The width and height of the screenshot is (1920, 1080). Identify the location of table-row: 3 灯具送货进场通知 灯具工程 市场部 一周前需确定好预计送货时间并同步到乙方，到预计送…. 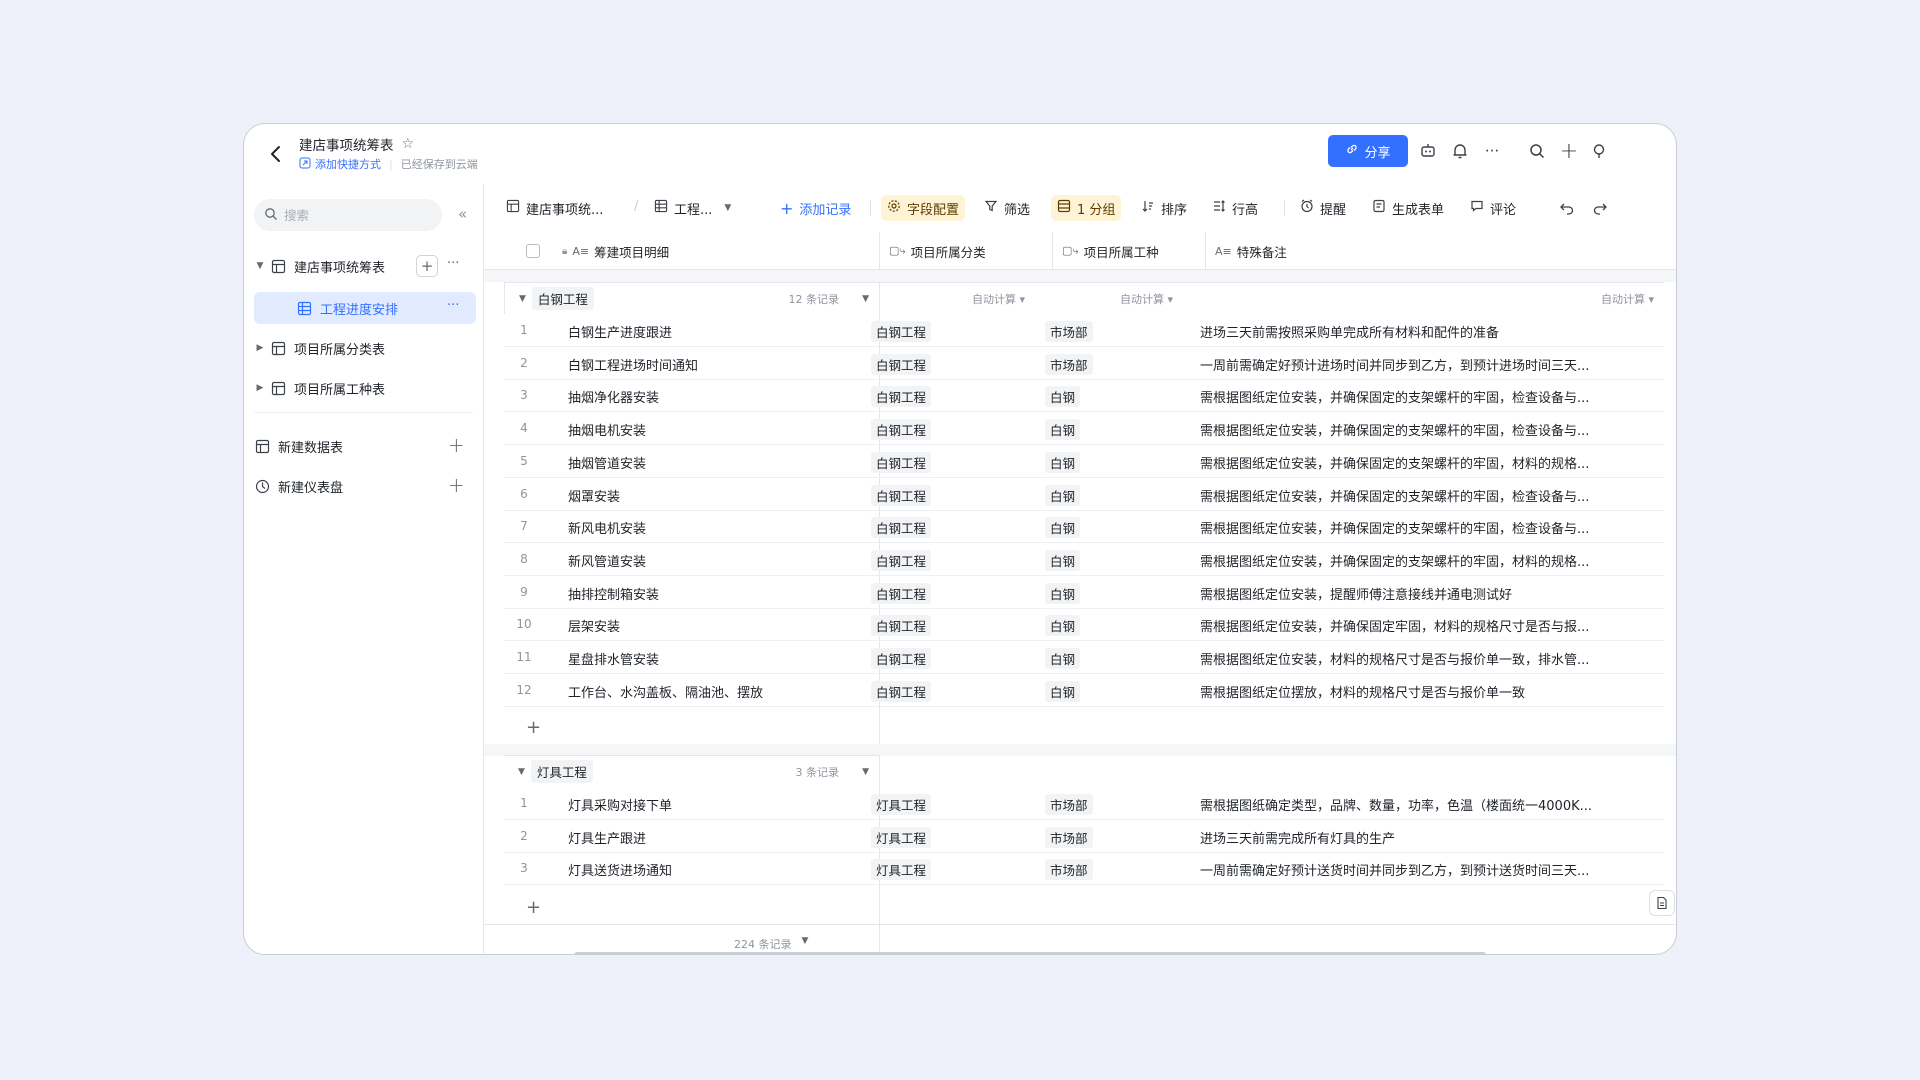
(1084, 869).